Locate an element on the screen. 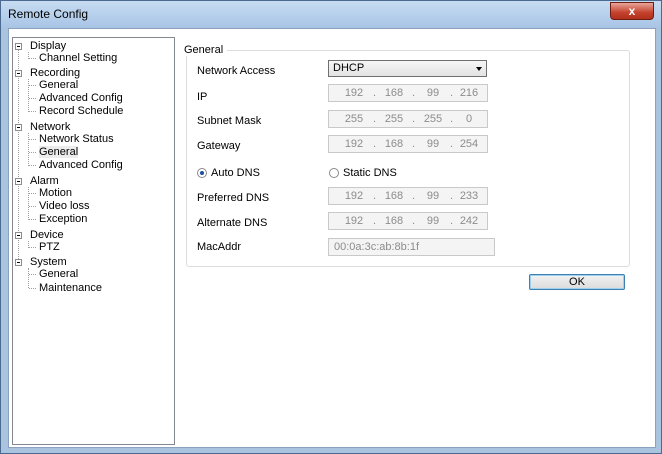  window-title: Remote Config is located at coordinates (48, 14).